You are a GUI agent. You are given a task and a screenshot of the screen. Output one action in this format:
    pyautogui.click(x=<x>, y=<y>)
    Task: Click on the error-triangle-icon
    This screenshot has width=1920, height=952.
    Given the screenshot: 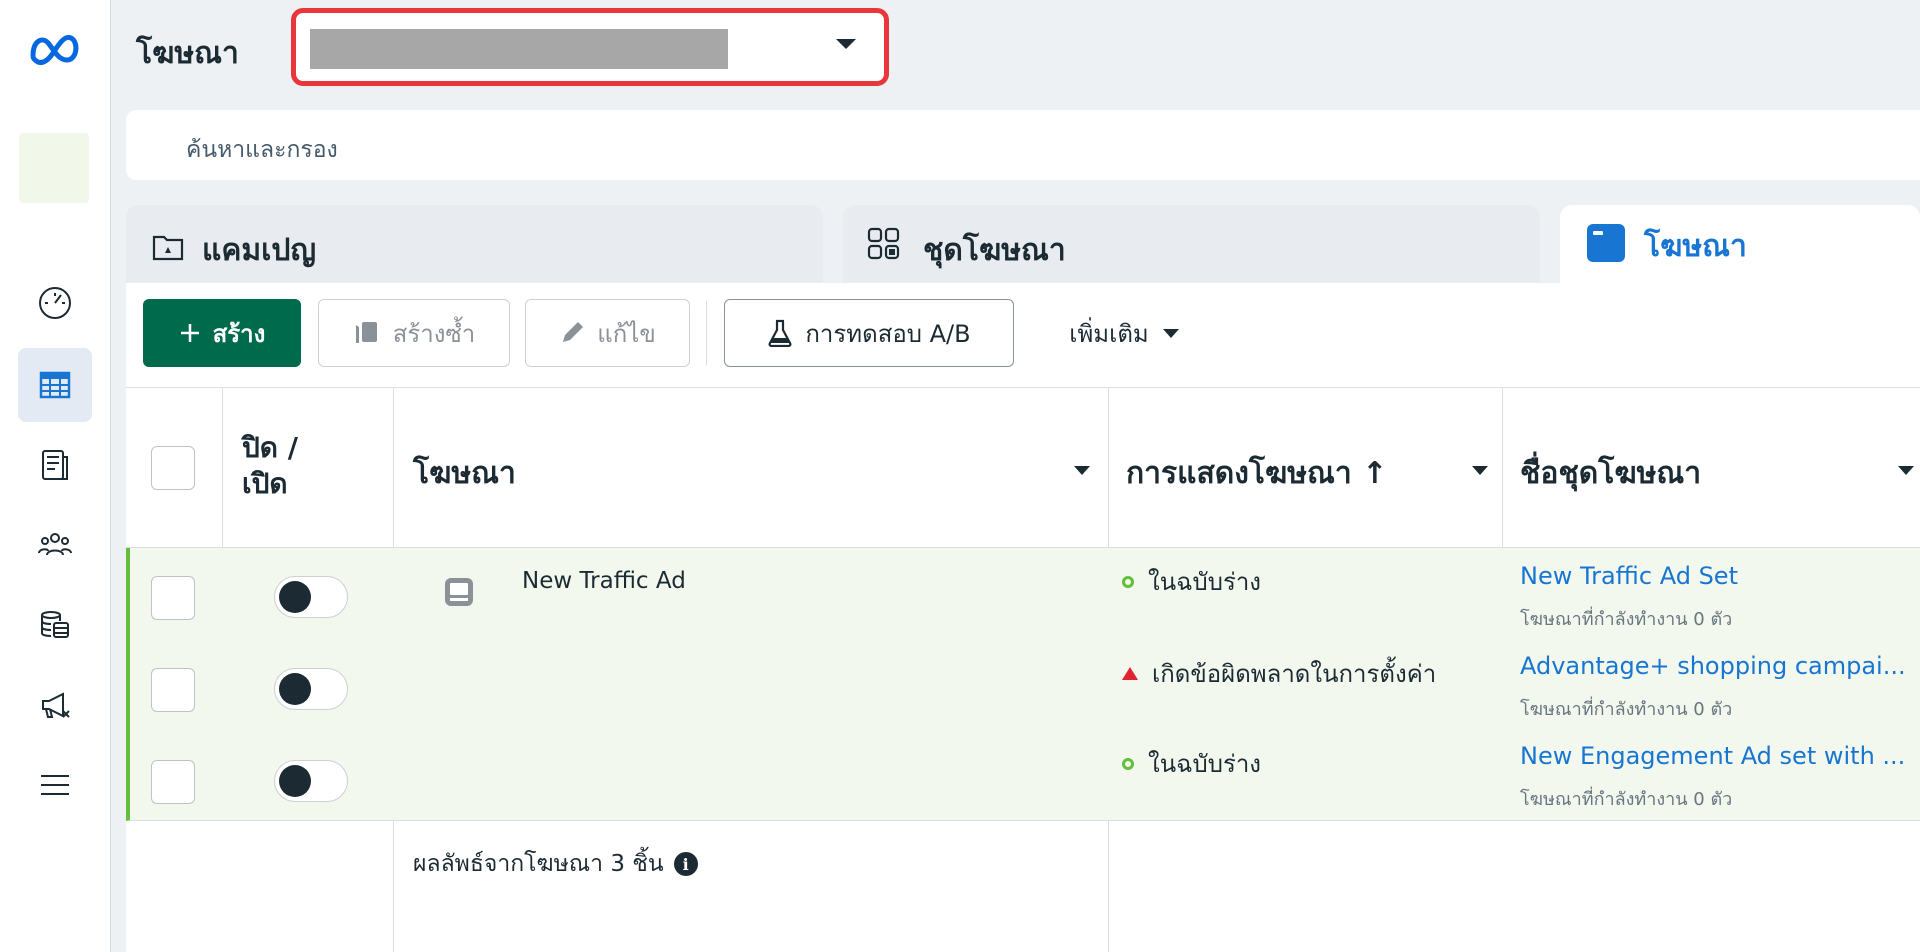 What is the action you would take?
    pyautogui.click(x=1130, y=673)
    